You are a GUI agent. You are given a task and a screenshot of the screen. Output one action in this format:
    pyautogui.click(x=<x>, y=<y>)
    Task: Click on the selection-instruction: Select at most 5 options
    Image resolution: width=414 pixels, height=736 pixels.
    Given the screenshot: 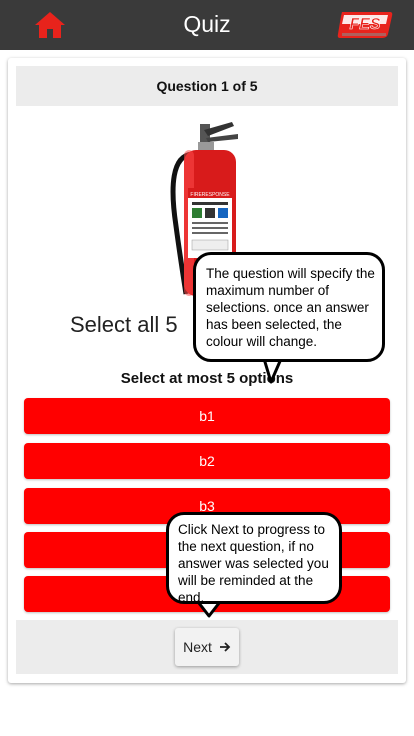 What is the action you would take?
    pyautogui.click(x=207, y=378)
    